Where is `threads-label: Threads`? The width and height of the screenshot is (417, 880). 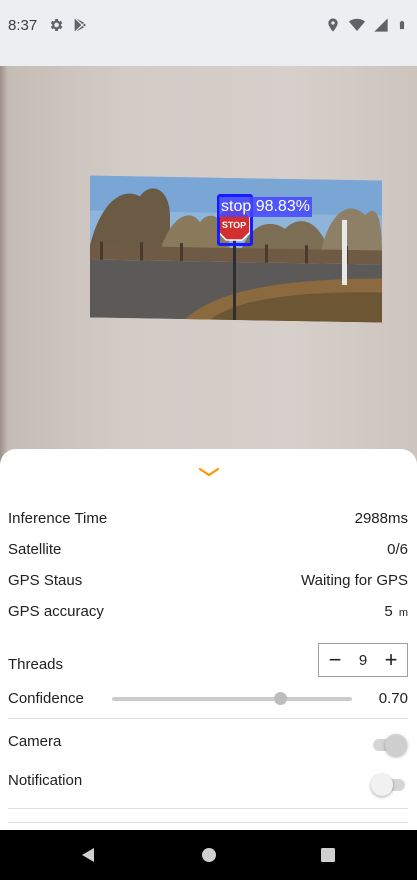
threads-label: Threads is located at coordinates (36, 664).